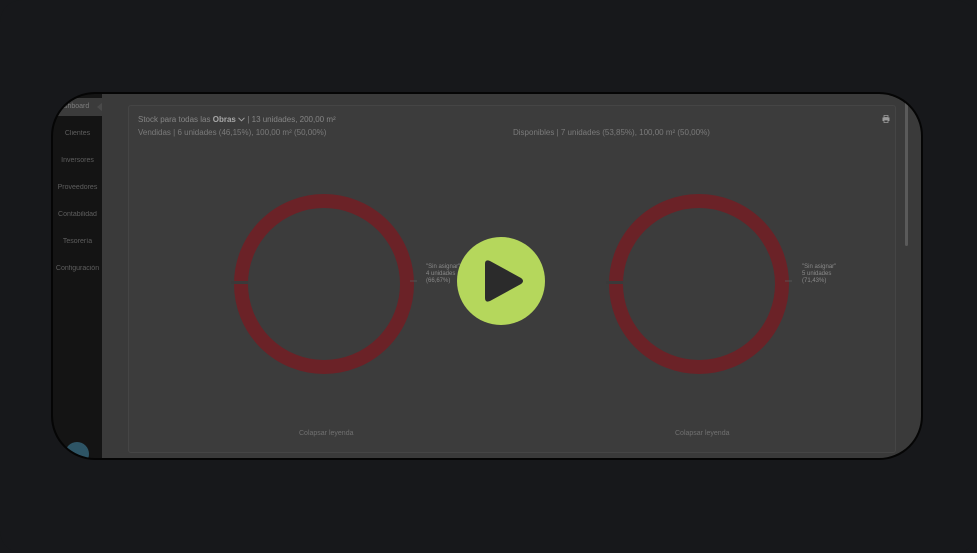 The width and height of the screenshot is (977, 553). I want to click on collapse-legend-link-available: Colapsar leyenda, so click(702, 433).